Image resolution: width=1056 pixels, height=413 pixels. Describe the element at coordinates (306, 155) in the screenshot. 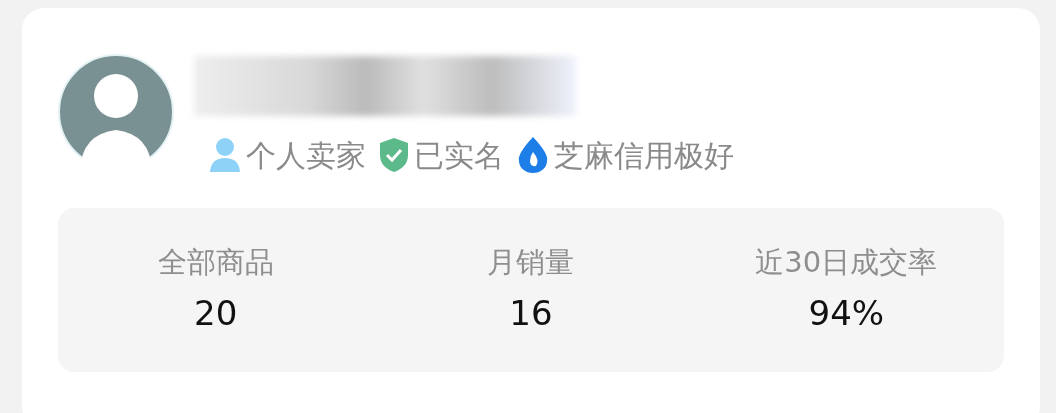

I see `badge-label: 个人卖家` at that location.